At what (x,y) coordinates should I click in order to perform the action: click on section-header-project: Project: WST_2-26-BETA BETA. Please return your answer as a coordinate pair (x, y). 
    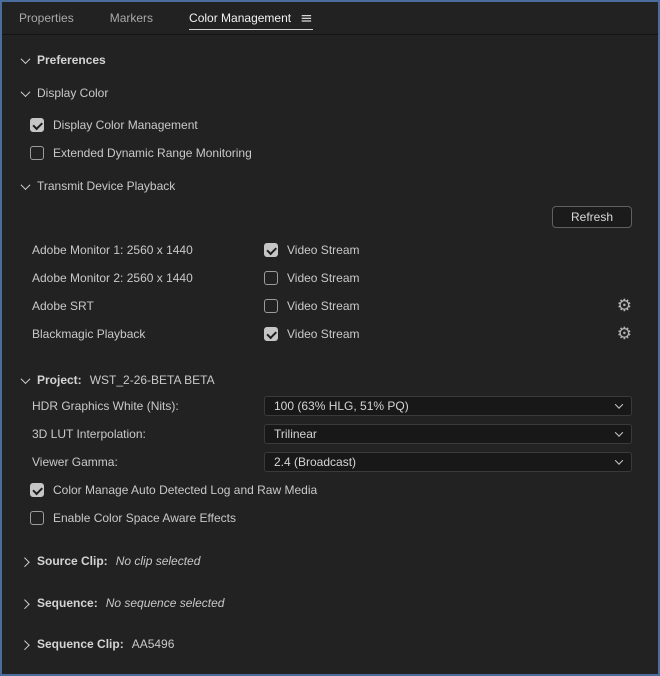
    Looking at the image, I should click on (317, 380).